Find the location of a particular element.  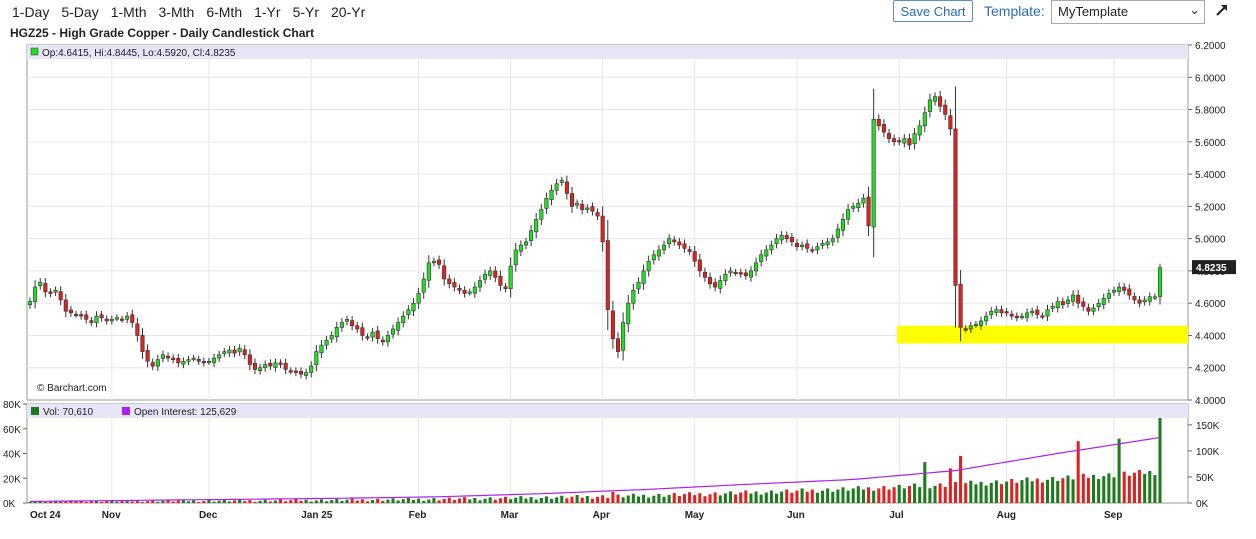

volume-tick-label: 20K is located at coordinates (12, 479).